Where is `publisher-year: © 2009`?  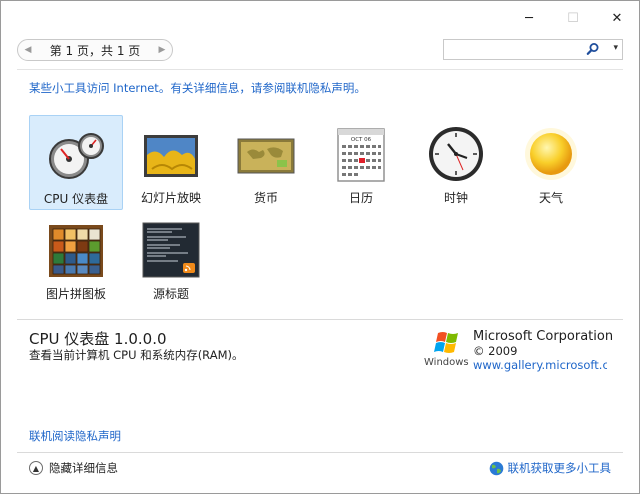
publisher-year: © 2009 is located at coordinates (495, 351).